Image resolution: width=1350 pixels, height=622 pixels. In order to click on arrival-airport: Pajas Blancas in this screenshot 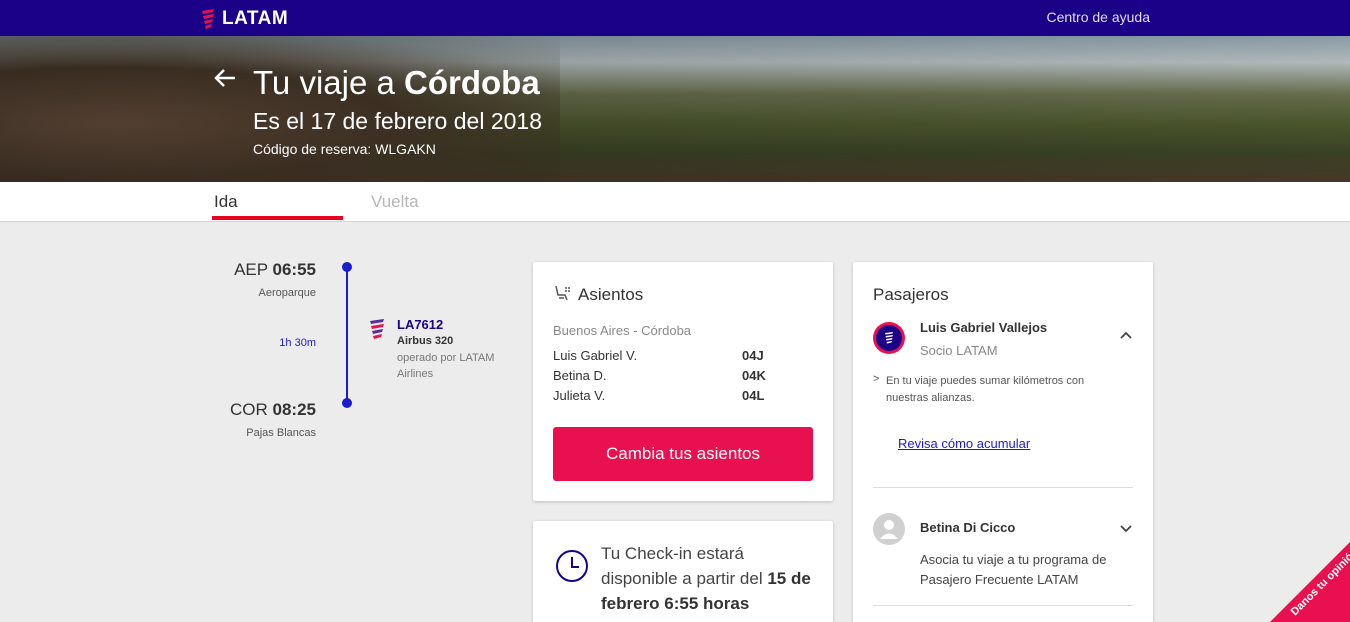, I will do `click(281, 433)`.